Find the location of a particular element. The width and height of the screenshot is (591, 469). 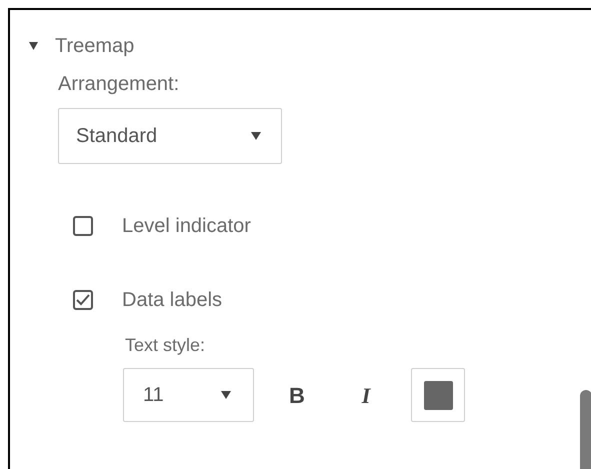

checkbox-label: Data labels is located at coordinates (172, 300).